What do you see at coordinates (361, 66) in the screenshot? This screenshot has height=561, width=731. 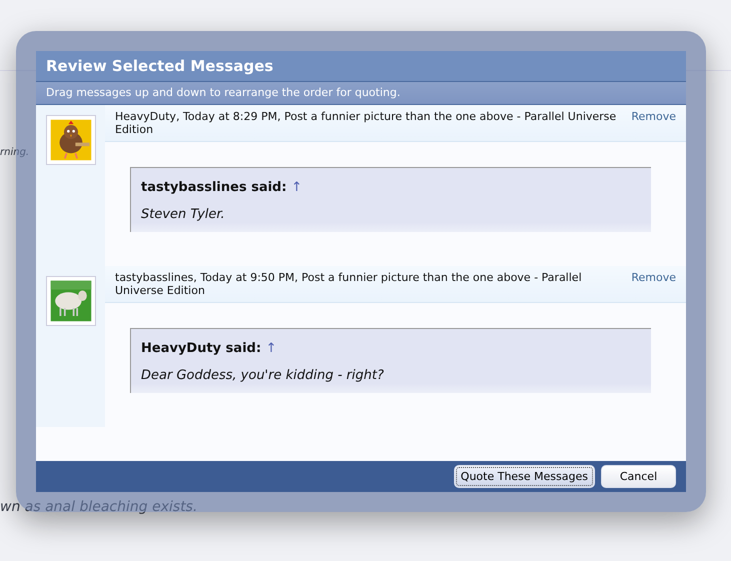 I see `dialog-title: Review Selected Messages` at bounding box center [361, 66].